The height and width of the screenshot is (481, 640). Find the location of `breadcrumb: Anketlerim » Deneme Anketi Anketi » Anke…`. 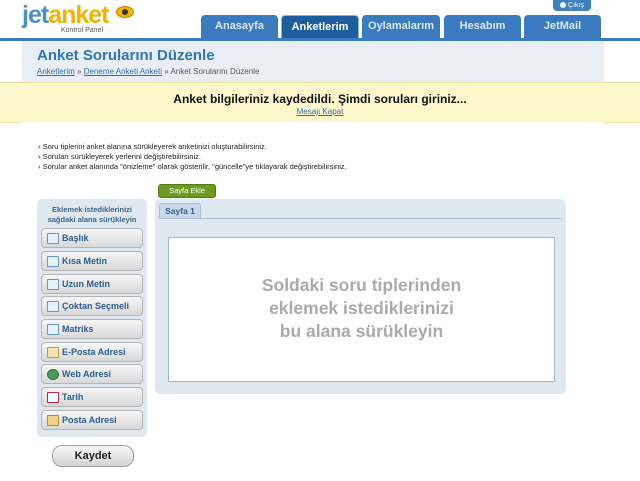

breadcrumb: Anketlerim » Deneme Anketi Anketi » Anke… is located at coordinates (148, 71).